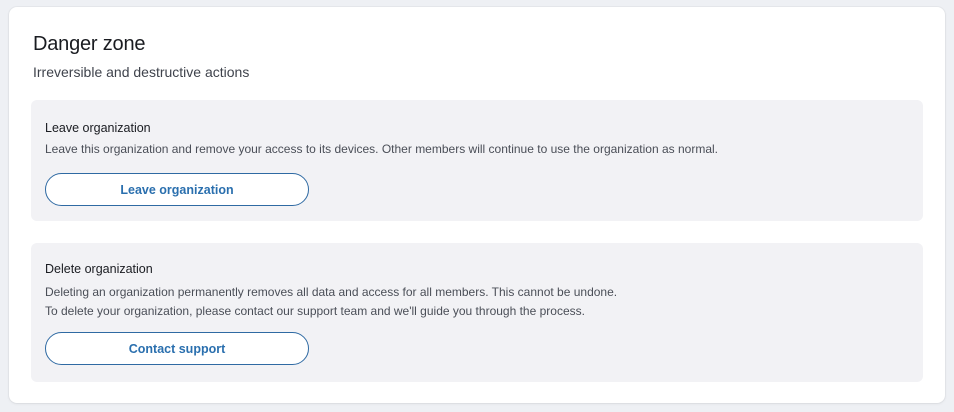 This screenshot has width=954, height=412. What do you see at coordinates (99, 269) in the screenshot?
I see `delete-organization-title: Delete organization` at bounding box center [99, 269].